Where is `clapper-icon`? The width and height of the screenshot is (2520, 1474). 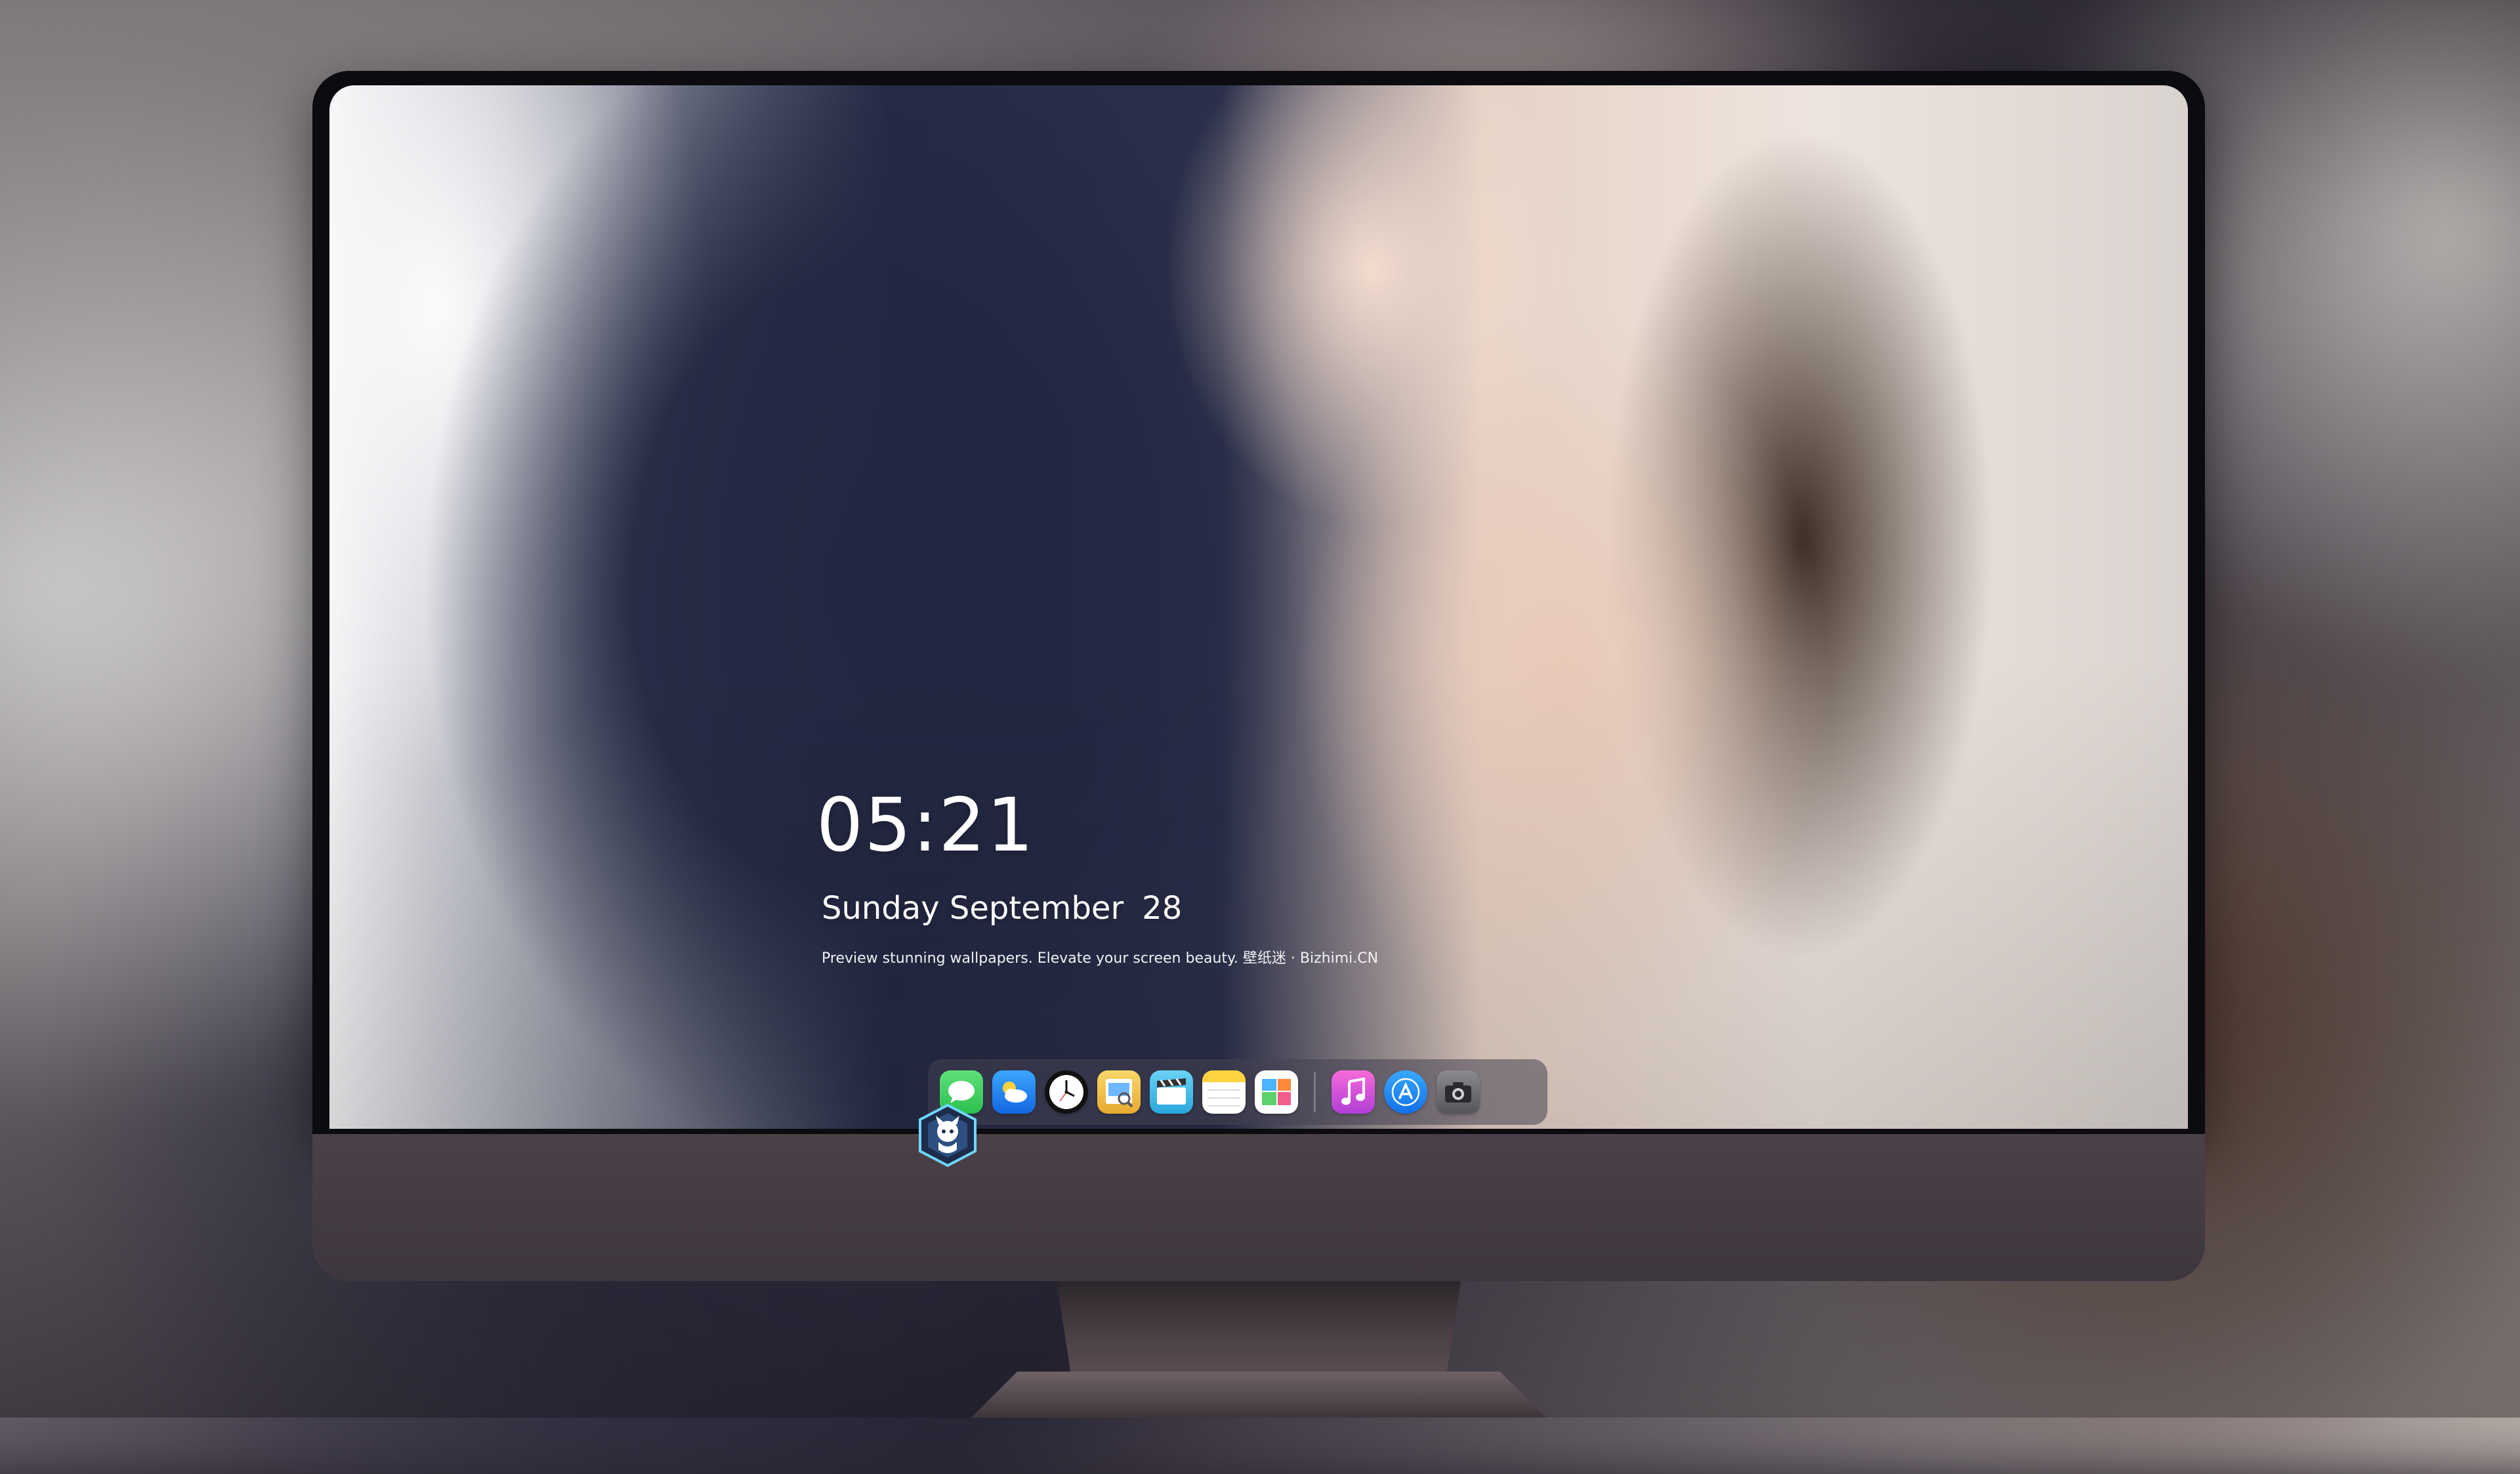
clapper-icon is located at coordinates (1171, 1092).